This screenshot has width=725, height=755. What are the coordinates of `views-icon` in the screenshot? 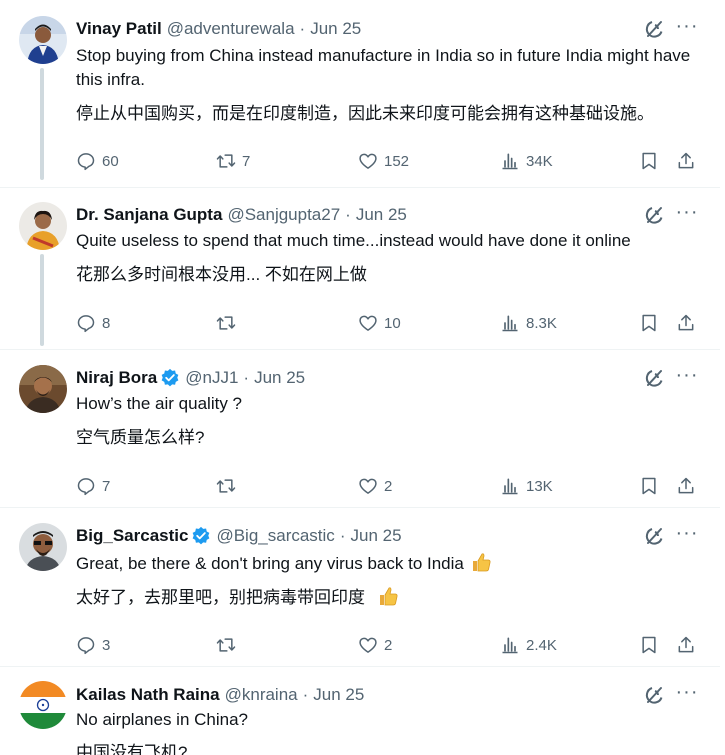 It's located at (510, 486).